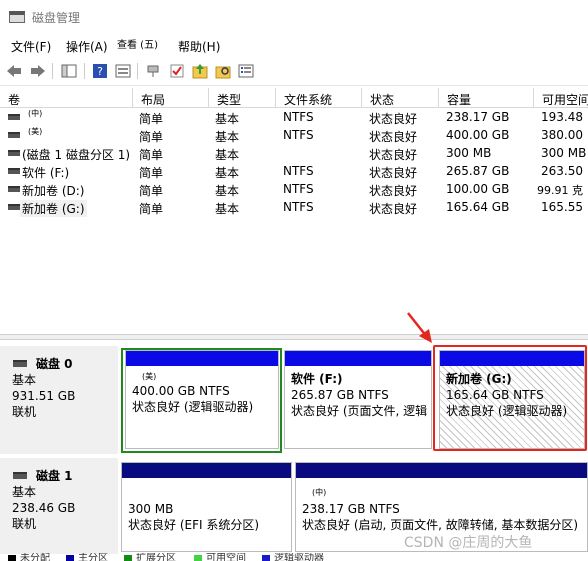  What do you see at coordinates (137, 43) in the screenshot?
I see `menu-view: 查看 (五)` at bounding box center [137, 43].